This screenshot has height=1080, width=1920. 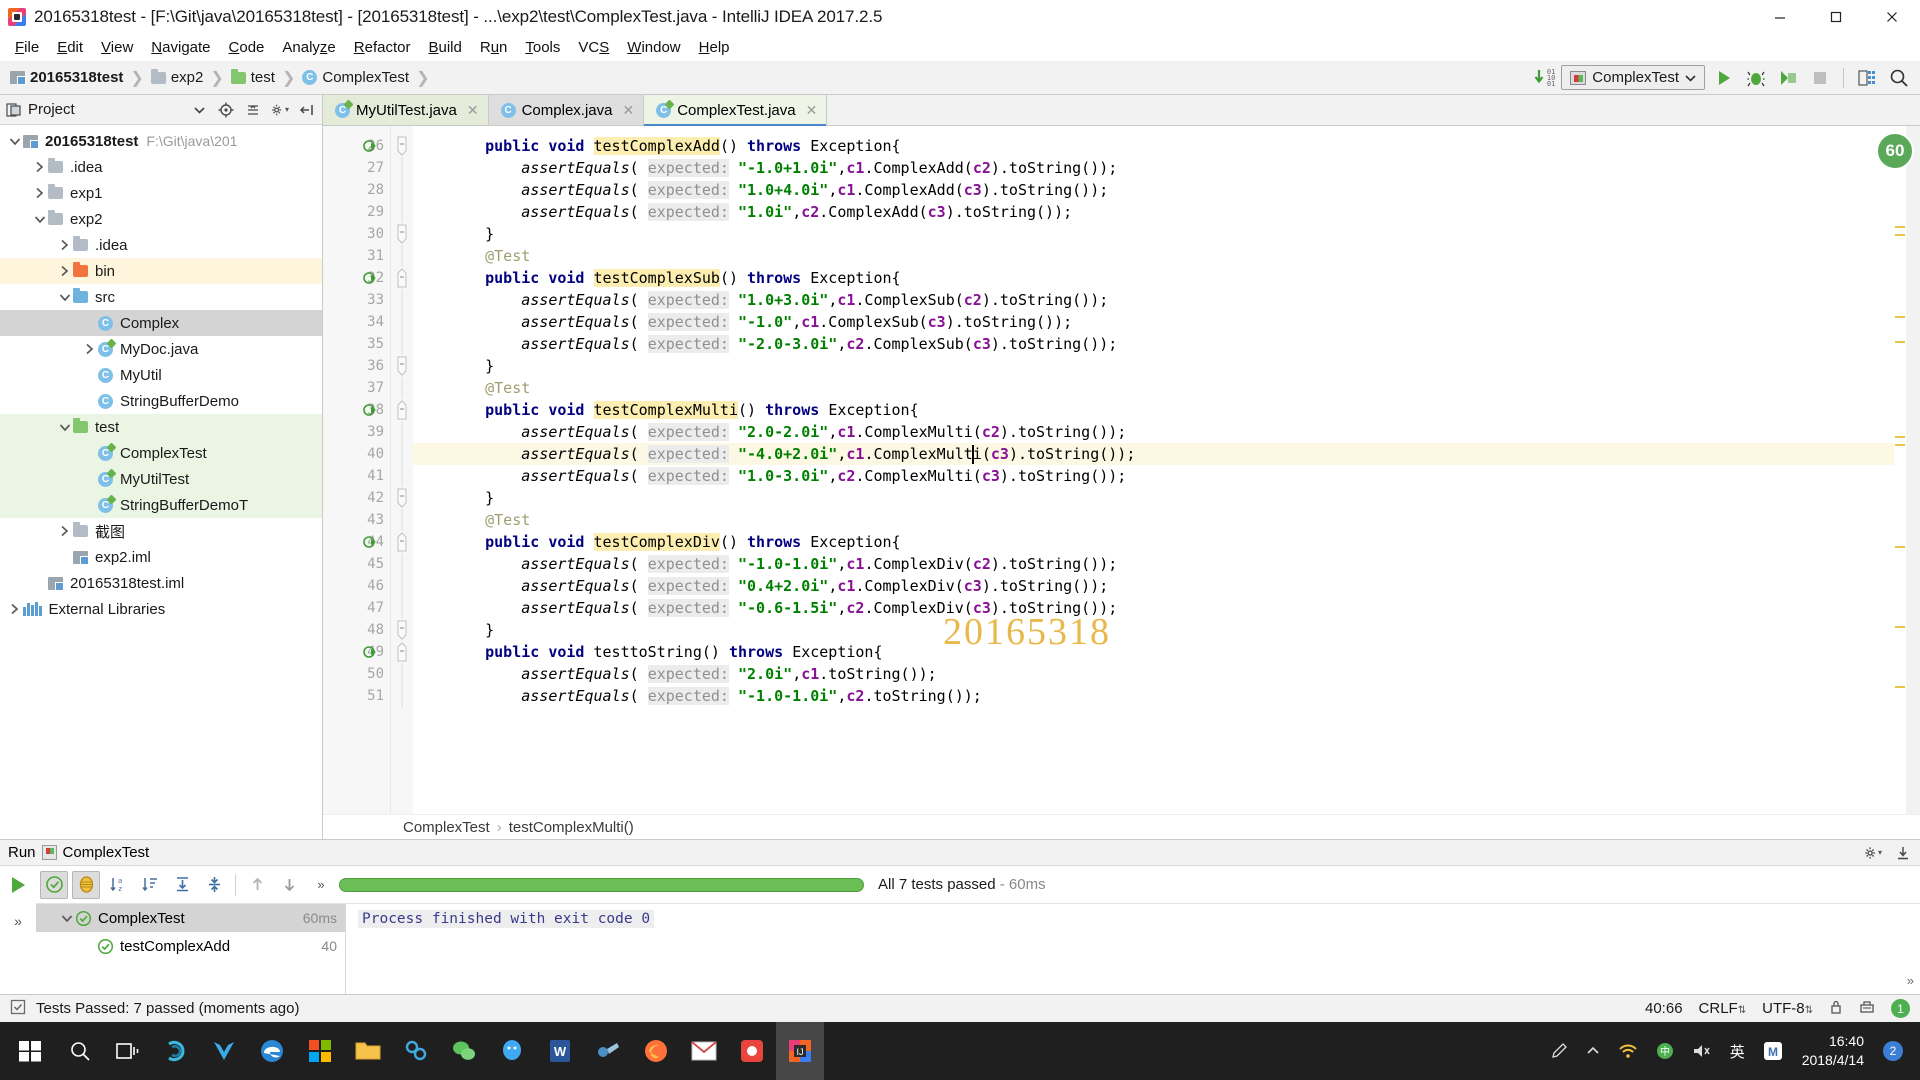 What do you see at coordinates (704, 1051) in the screenshot?
I see `app-mail-icon` at bounding box center [704, 1051].